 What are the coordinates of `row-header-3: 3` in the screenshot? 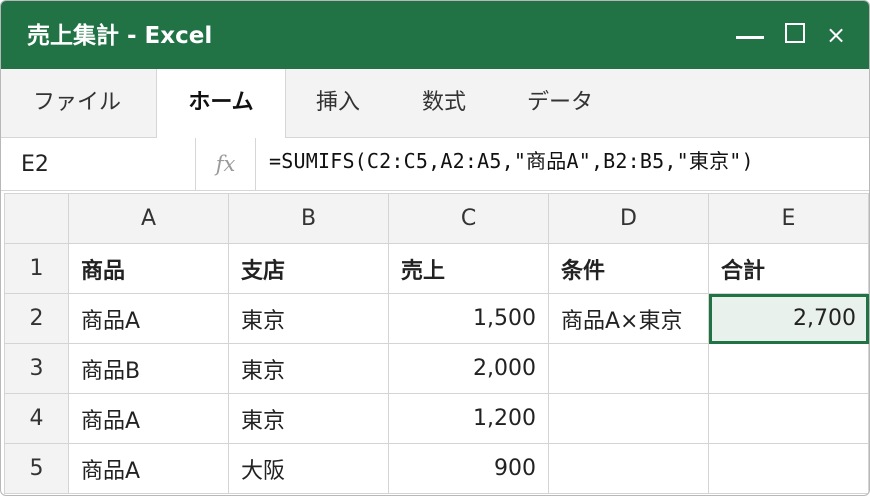 It's located at (36, 368).